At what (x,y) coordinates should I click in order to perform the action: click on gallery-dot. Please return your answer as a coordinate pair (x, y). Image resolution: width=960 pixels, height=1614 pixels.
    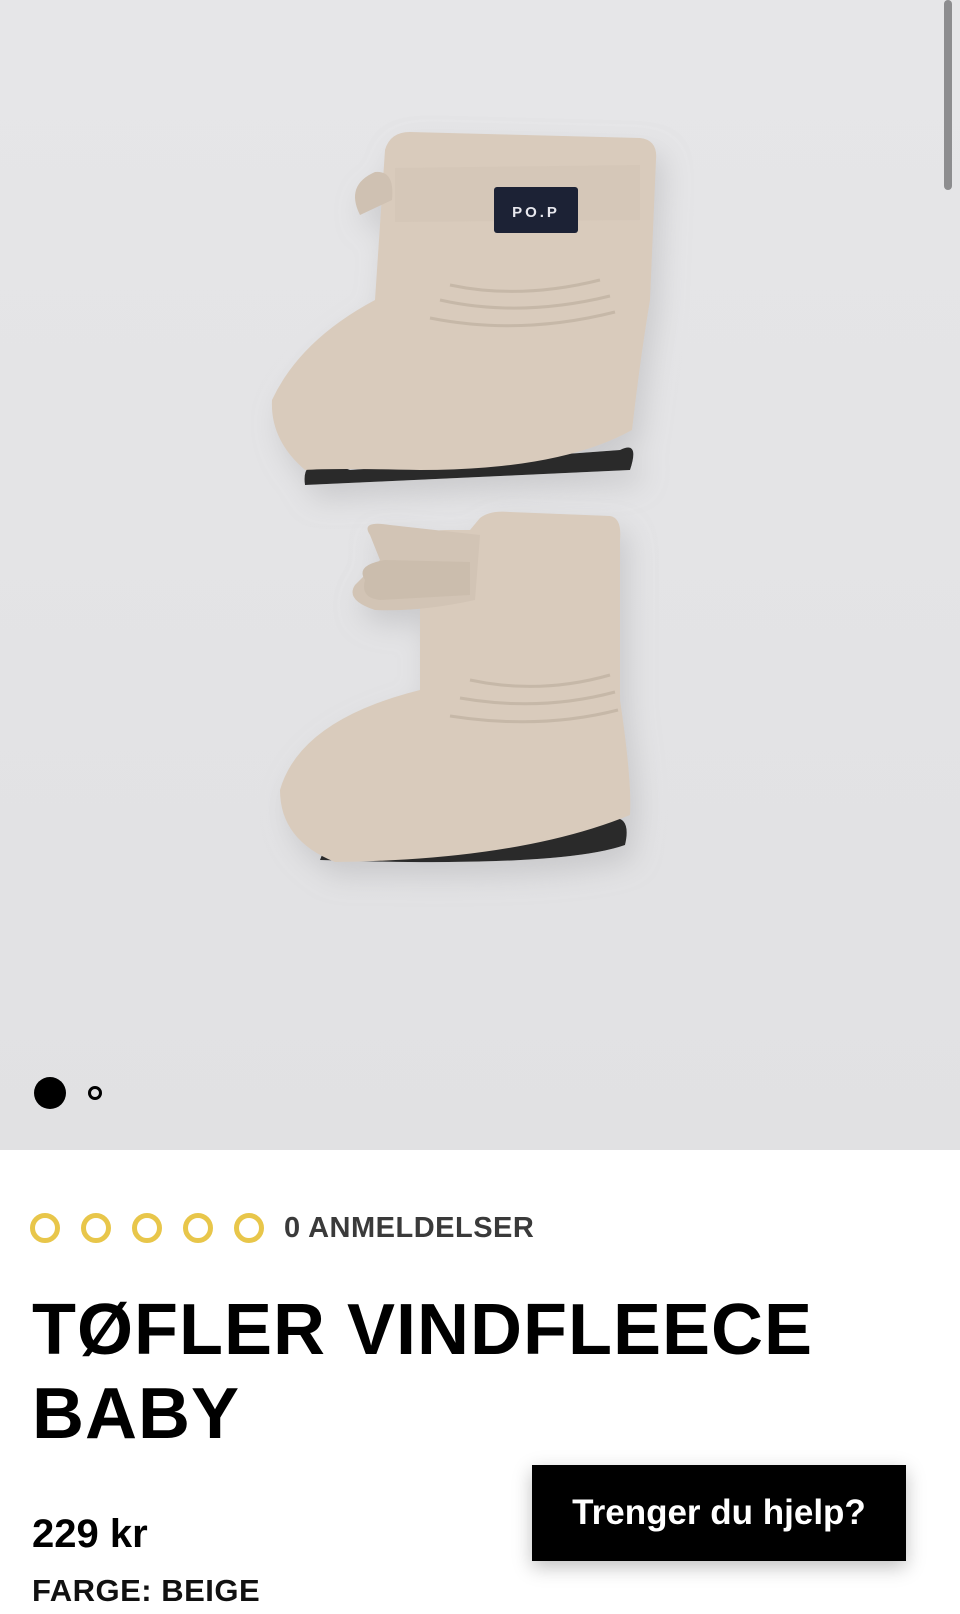
    Looking at the image, I should click on (95, 1093).